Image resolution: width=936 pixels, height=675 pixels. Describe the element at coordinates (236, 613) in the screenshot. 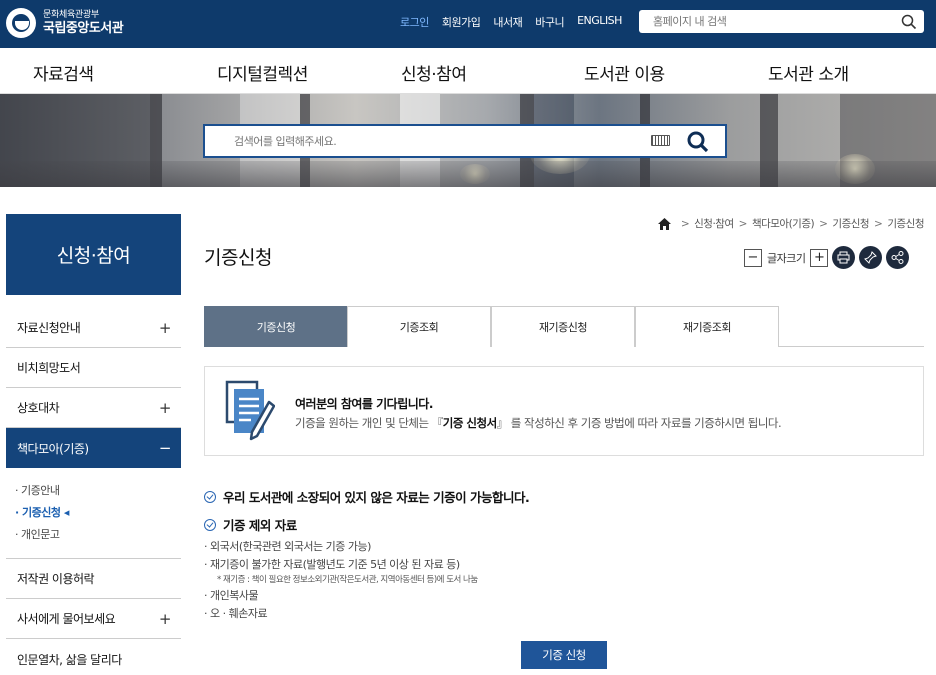

I see `list-item: · 오 · 훼손자료` at that location.